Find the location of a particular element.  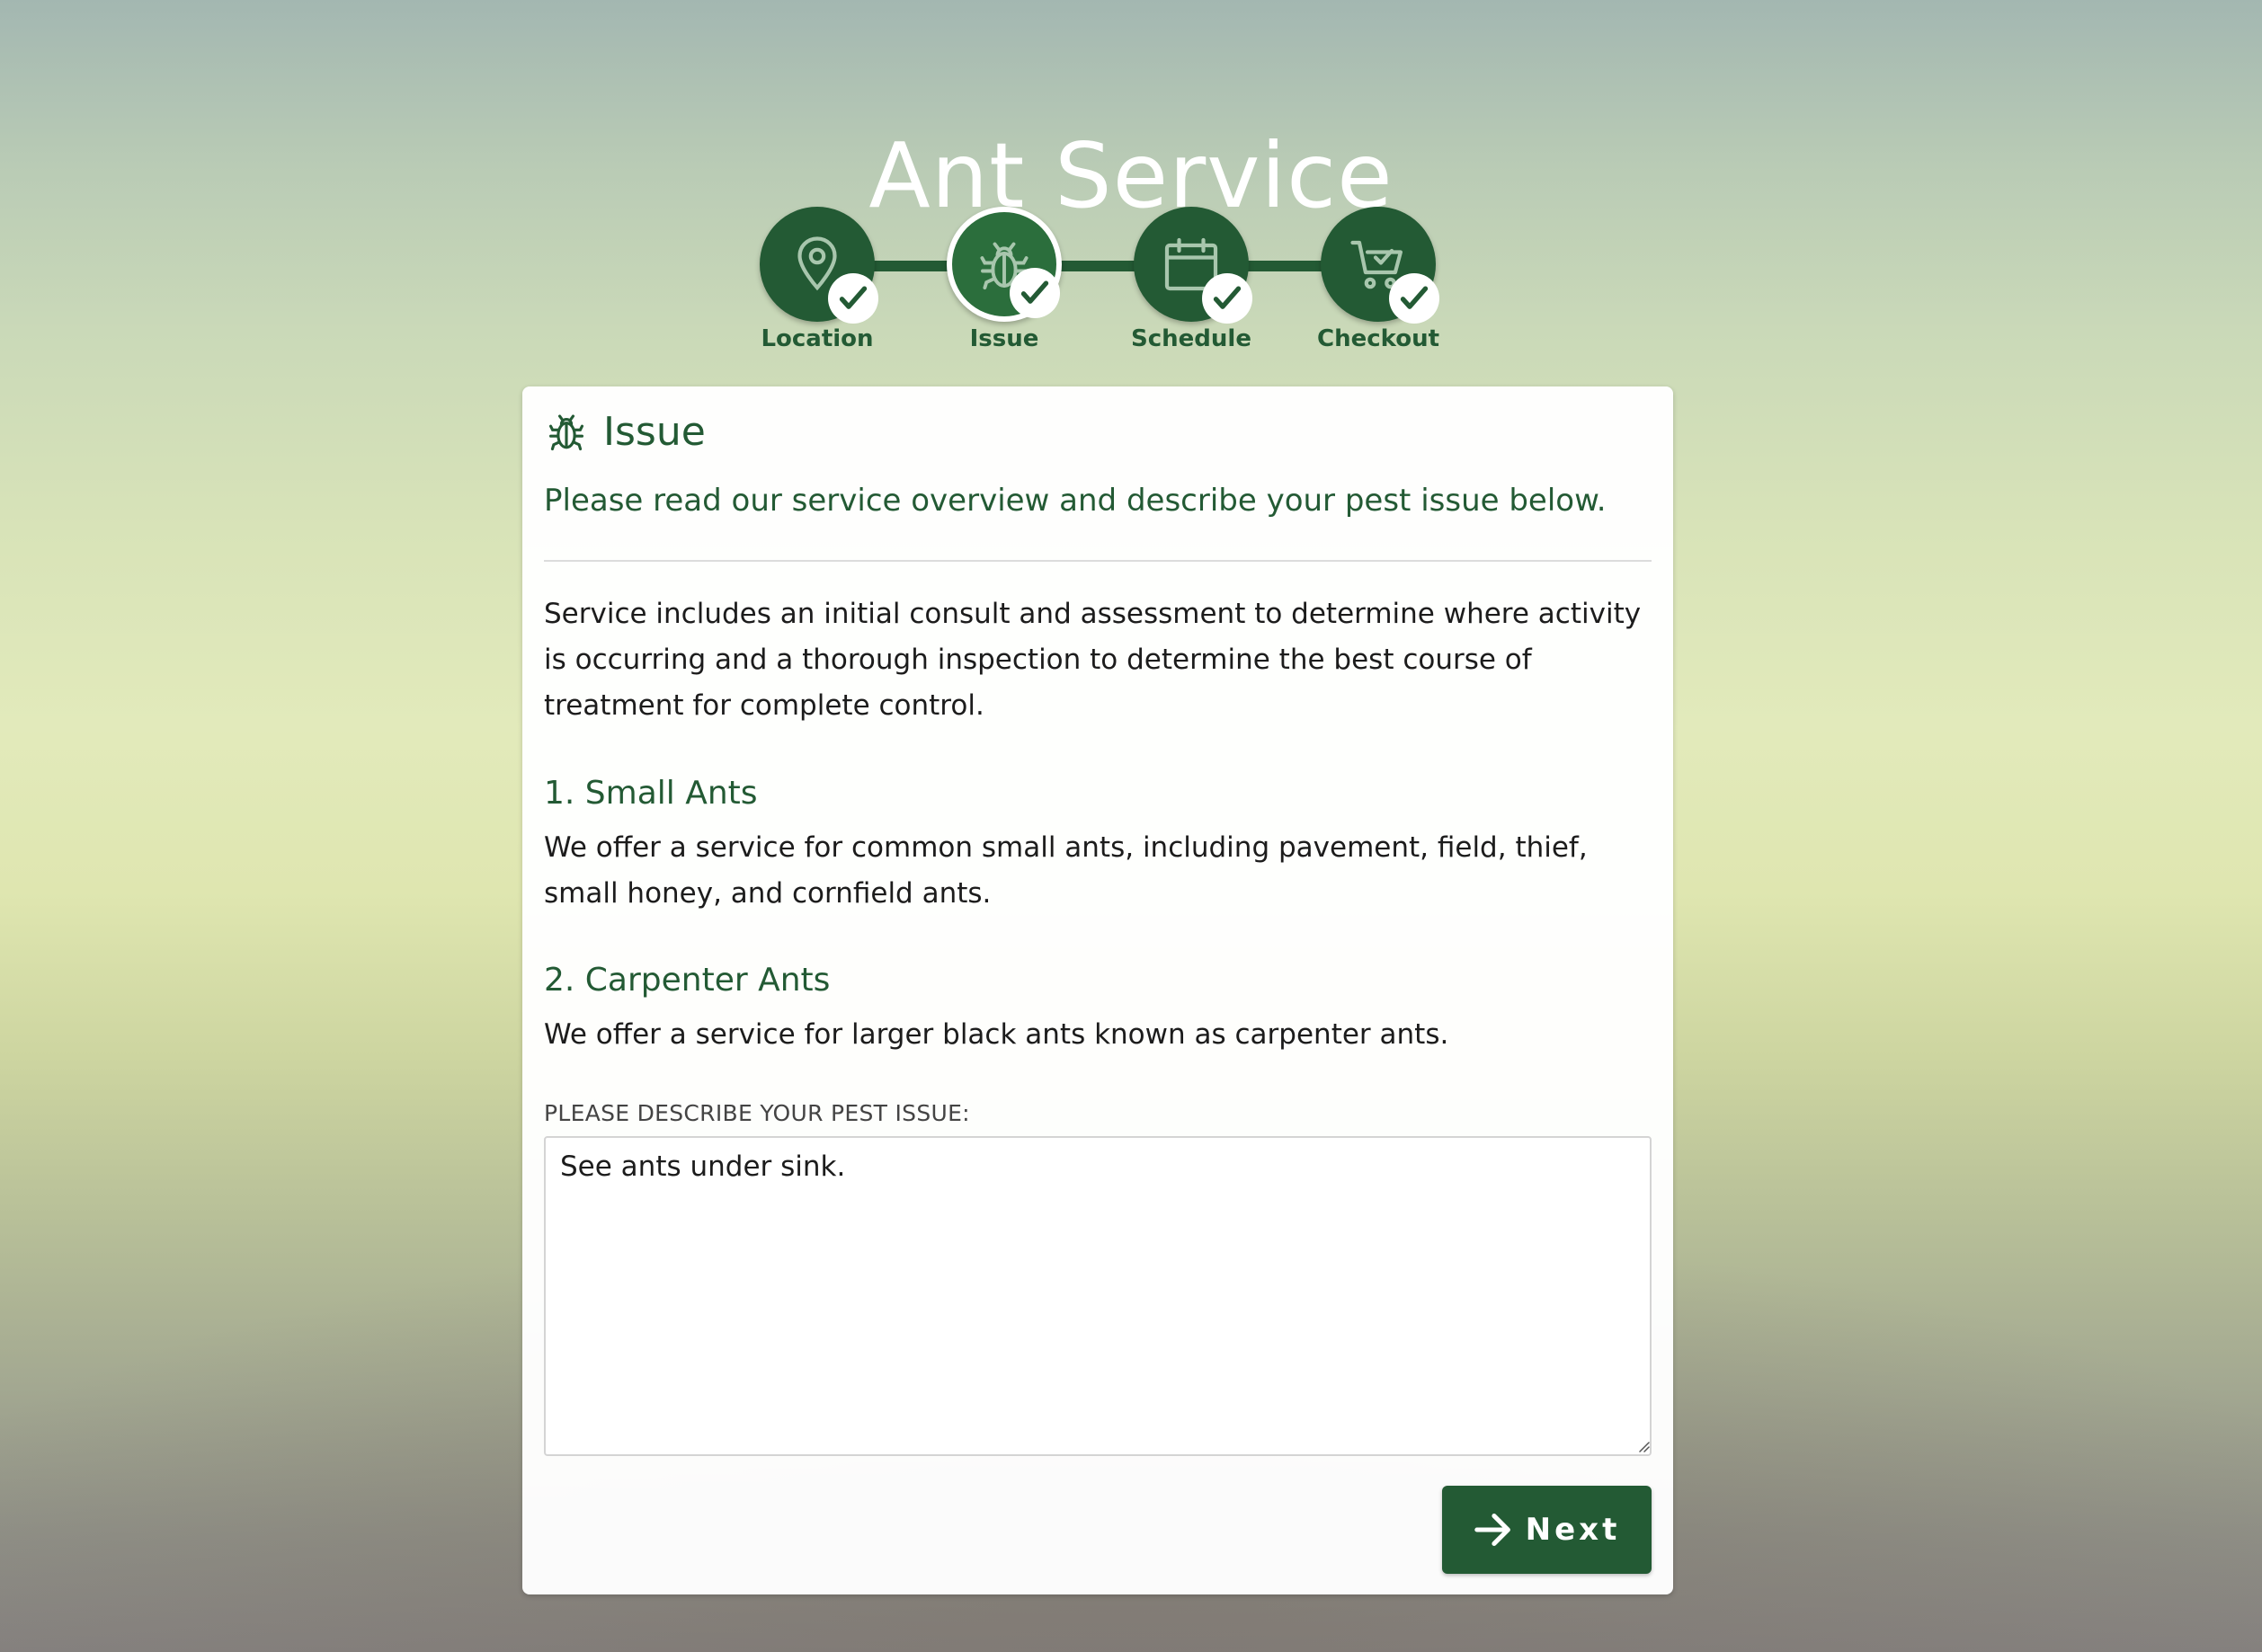

card-header: Issue is located at coordinates (625, 431).